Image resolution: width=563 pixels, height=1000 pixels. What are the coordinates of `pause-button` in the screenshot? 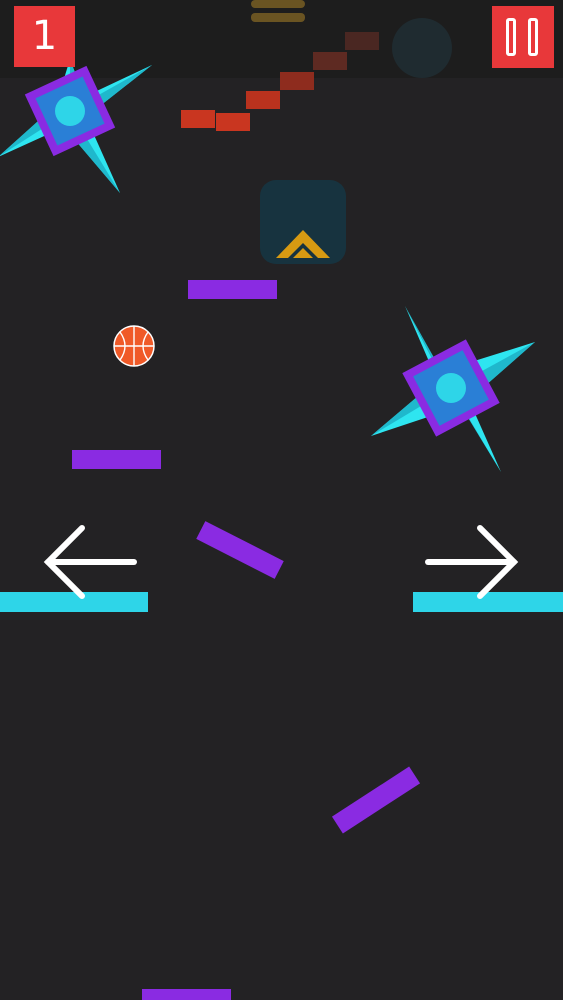 It's located at (523, 37).